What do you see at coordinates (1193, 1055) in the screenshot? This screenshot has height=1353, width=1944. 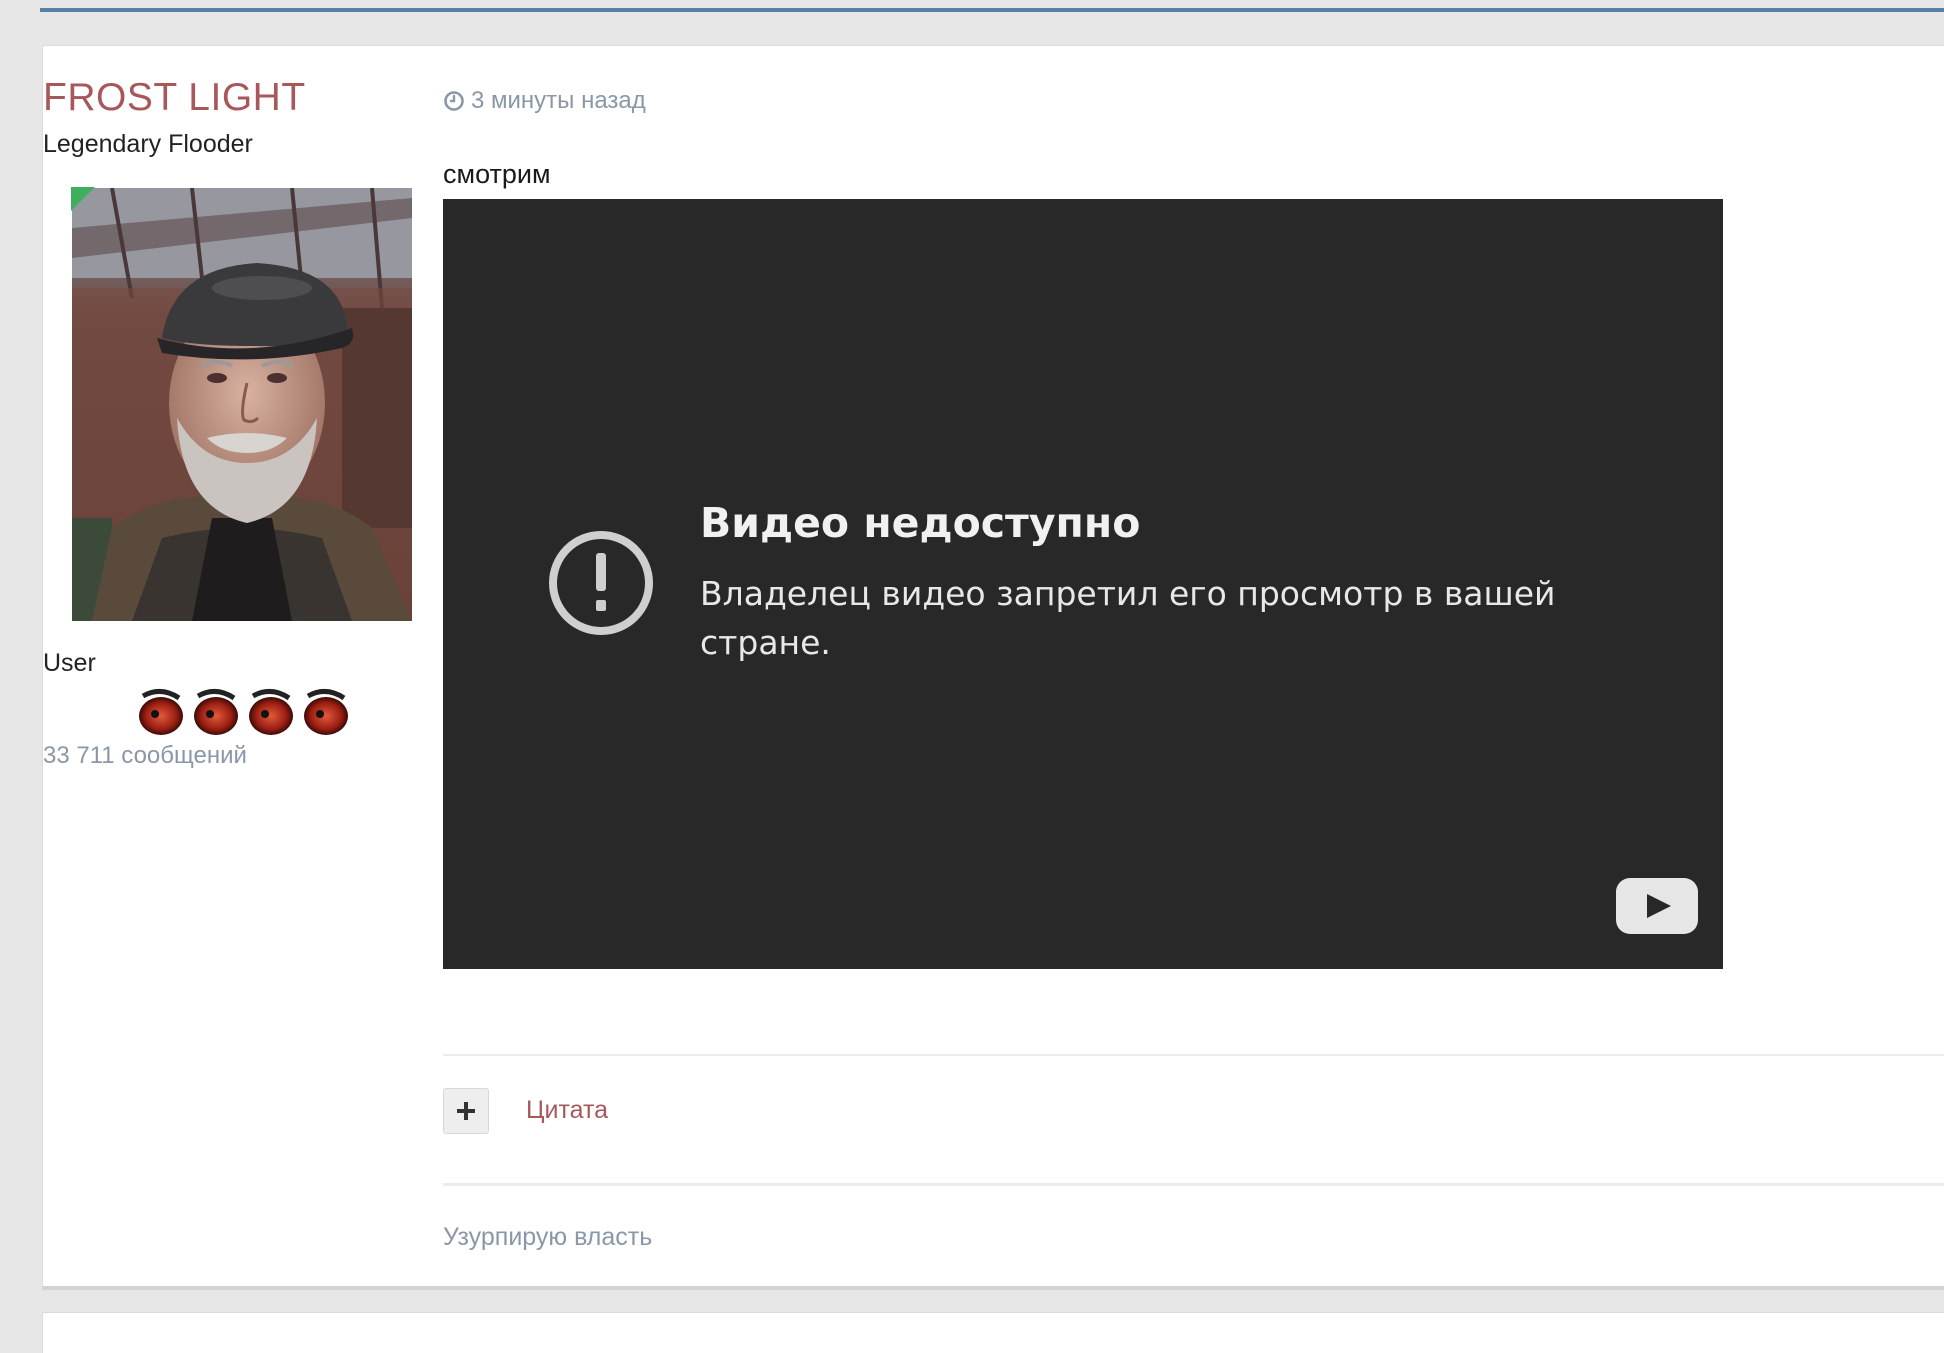 I see `post-divider` at bounding box center [1193, 1055].